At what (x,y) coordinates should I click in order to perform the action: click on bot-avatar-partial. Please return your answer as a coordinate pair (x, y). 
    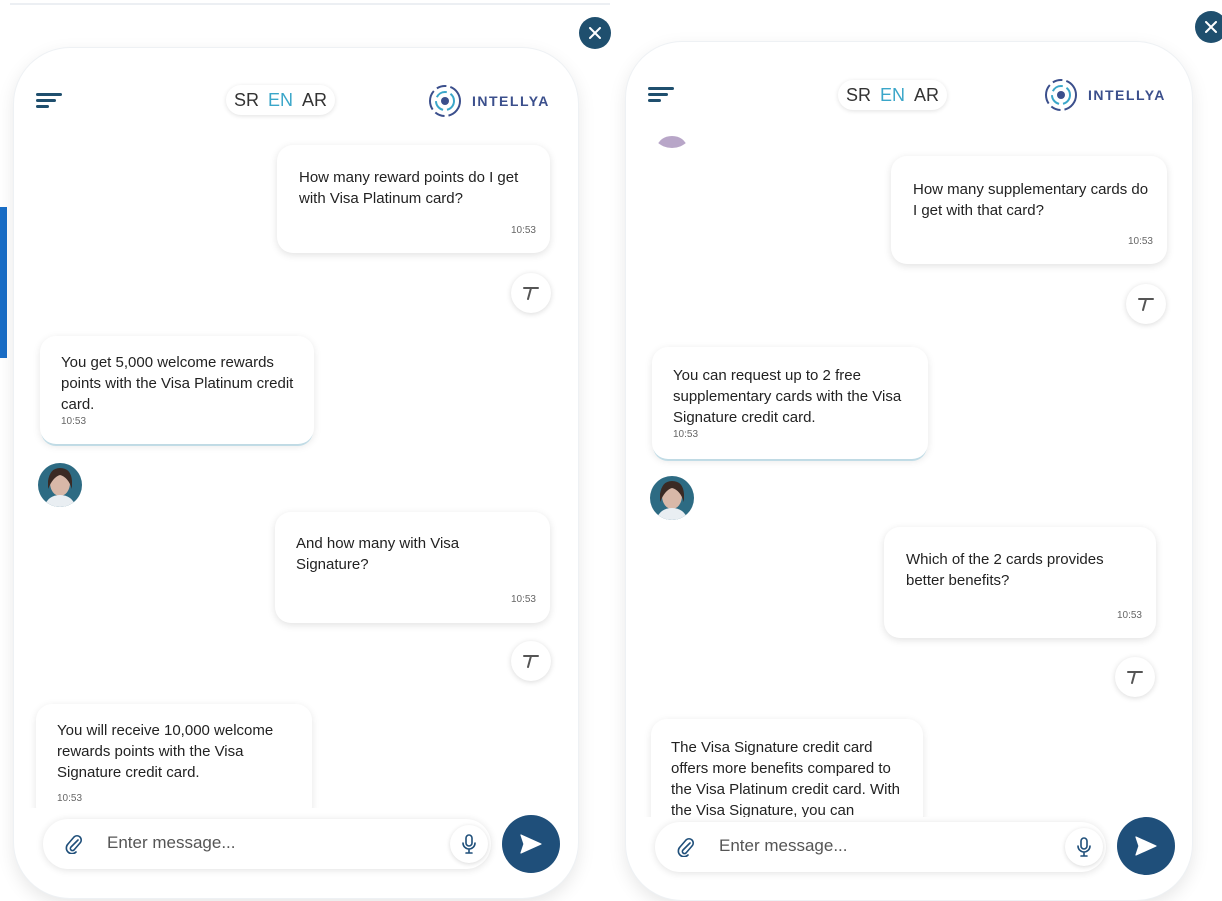
    Looking at the image, I should click on (672, 141).